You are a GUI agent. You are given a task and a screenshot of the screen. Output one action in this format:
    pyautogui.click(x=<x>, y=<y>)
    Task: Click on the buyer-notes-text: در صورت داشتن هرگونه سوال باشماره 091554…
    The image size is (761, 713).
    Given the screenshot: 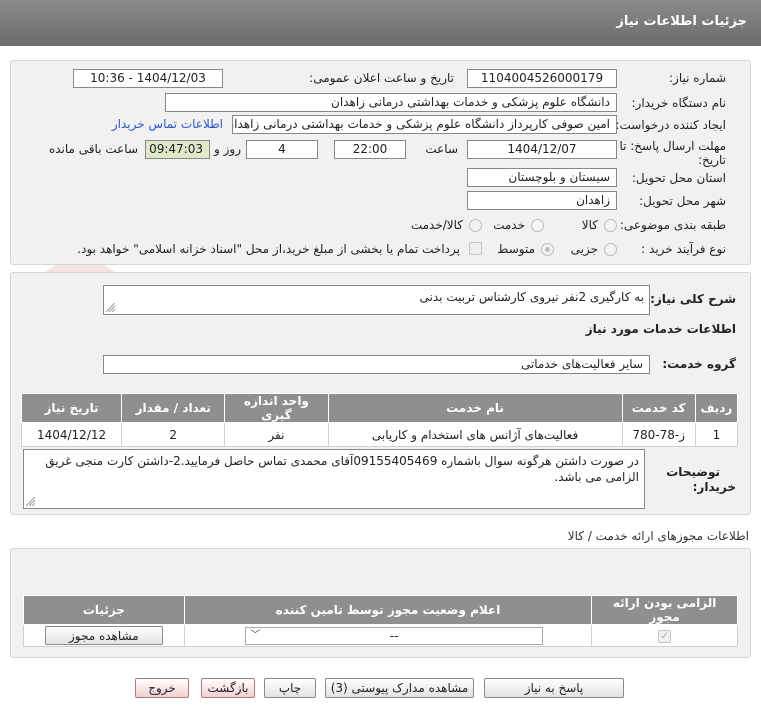 What is the action you would take?
    pyautogui.click(x=342, y=469)
    